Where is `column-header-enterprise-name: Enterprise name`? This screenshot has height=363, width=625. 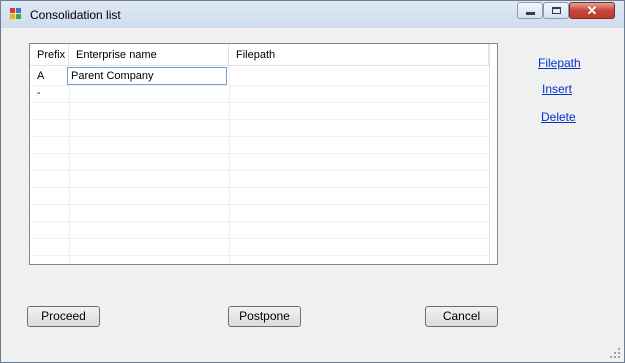 column-header-enterprise-name: Enterprise name is located at coordinates (149, 55).